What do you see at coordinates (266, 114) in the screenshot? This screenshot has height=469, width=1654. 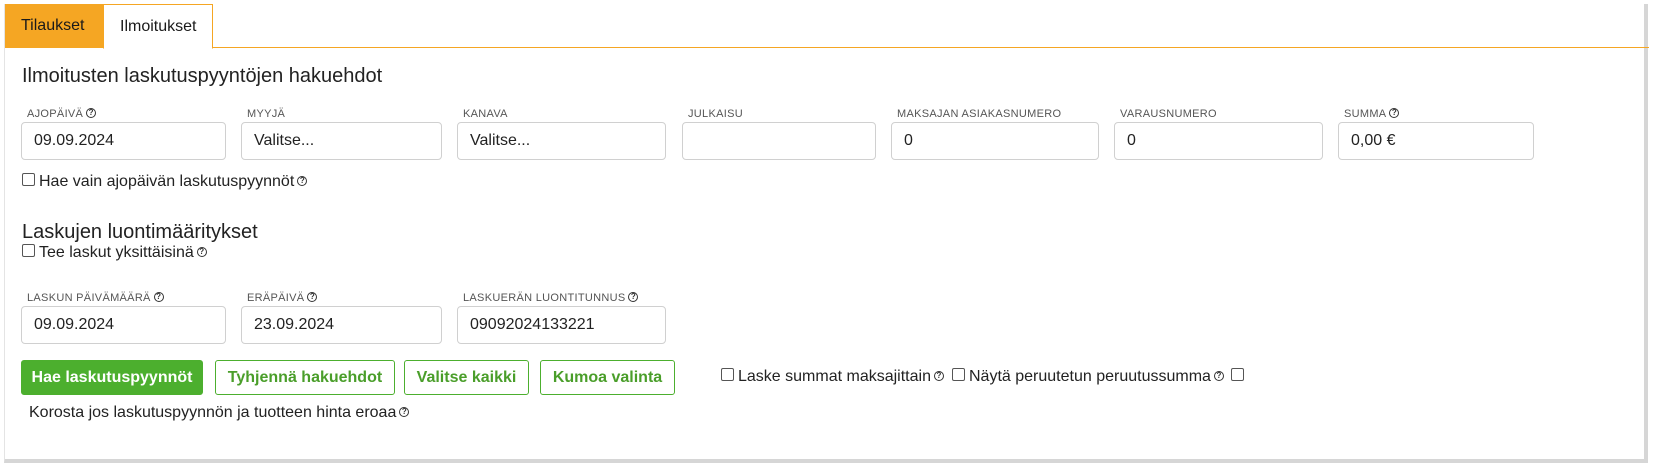 I see `seller-label: MYYJÄ` at bounding box center [266, 114].